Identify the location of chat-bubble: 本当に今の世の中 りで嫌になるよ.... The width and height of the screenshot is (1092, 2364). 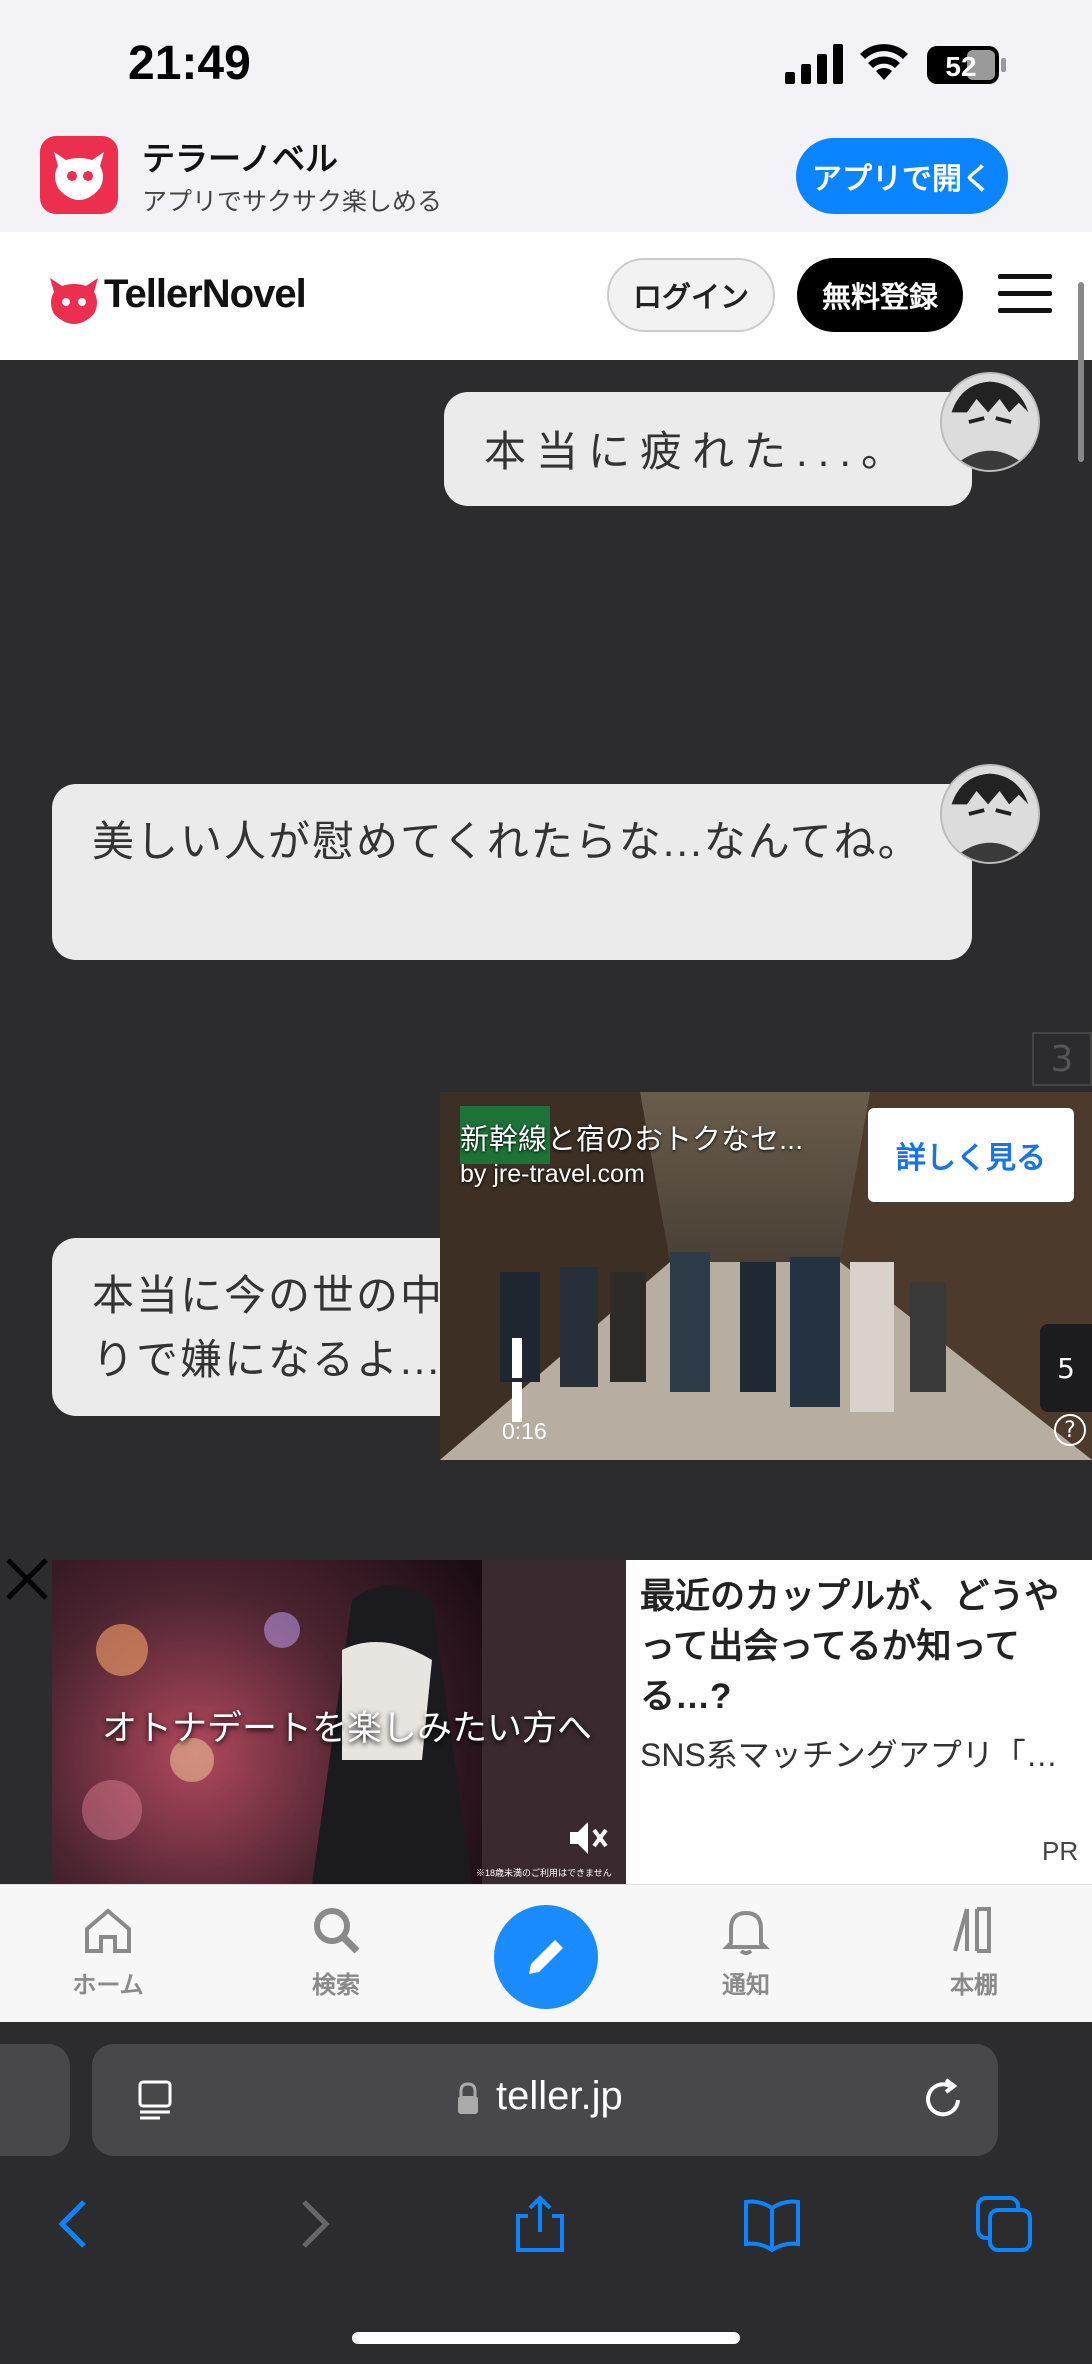
(262, 1327).